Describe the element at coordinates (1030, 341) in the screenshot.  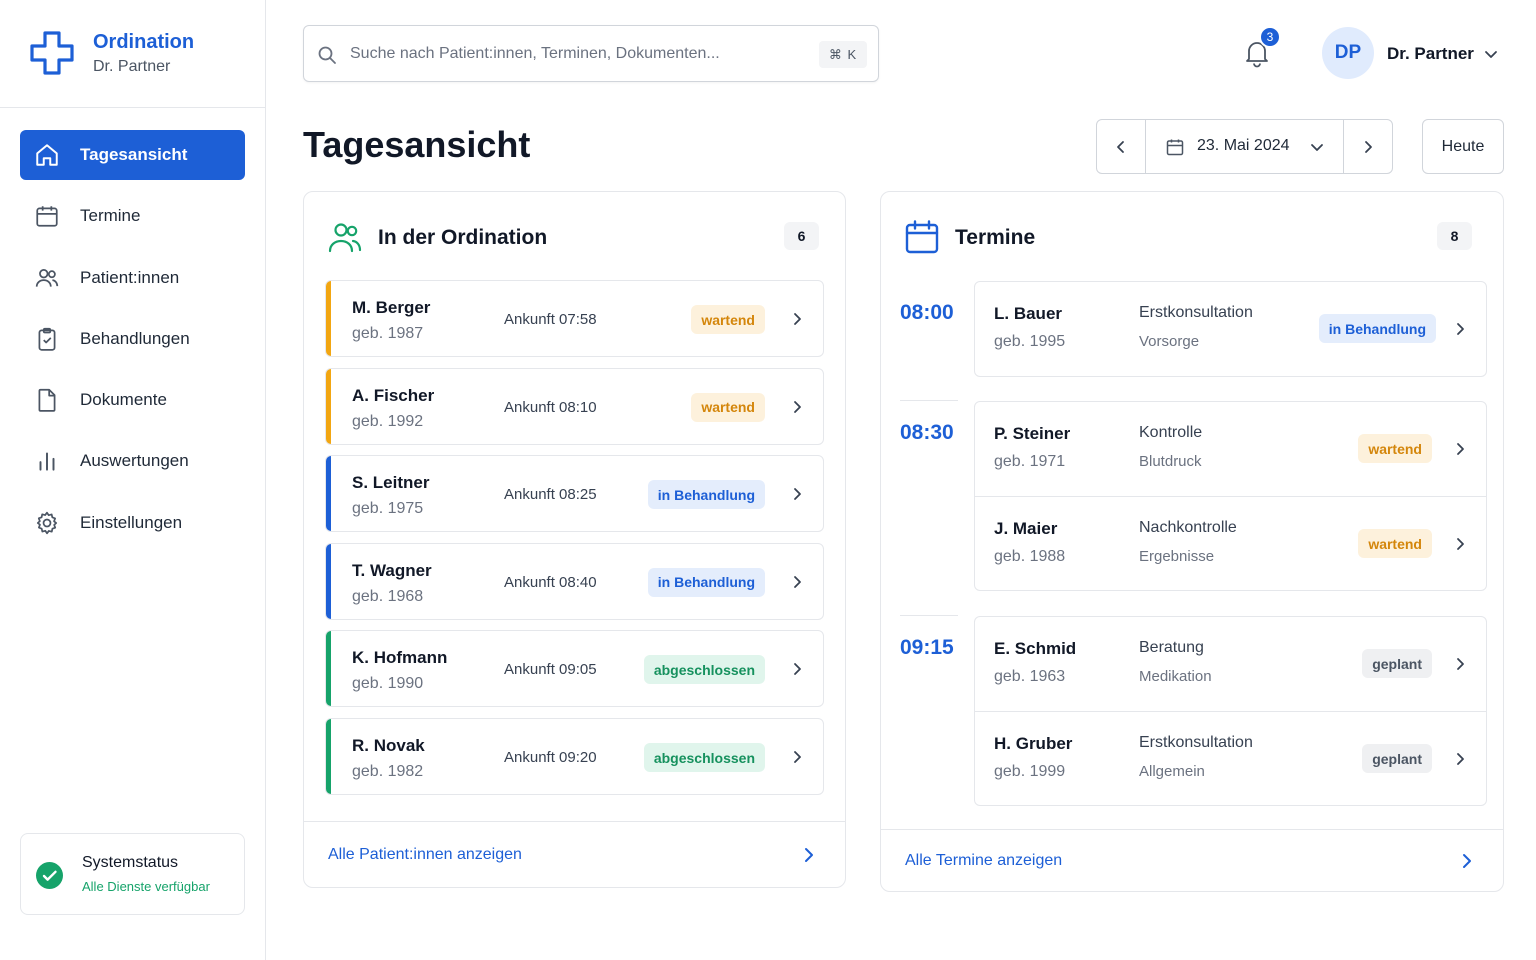
I see `patient-birth-year: geb. 1995` at that location.